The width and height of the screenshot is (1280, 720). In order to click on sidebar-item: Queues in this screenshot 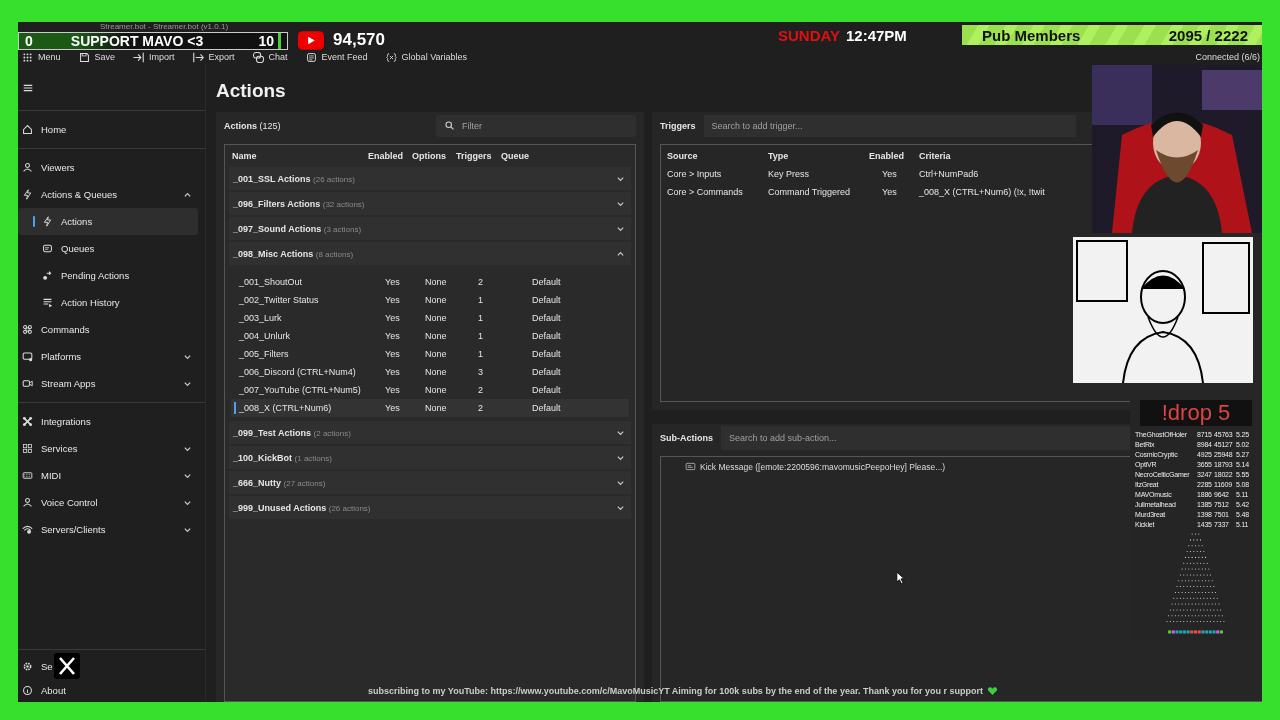, I will do `click(108, 248)`.